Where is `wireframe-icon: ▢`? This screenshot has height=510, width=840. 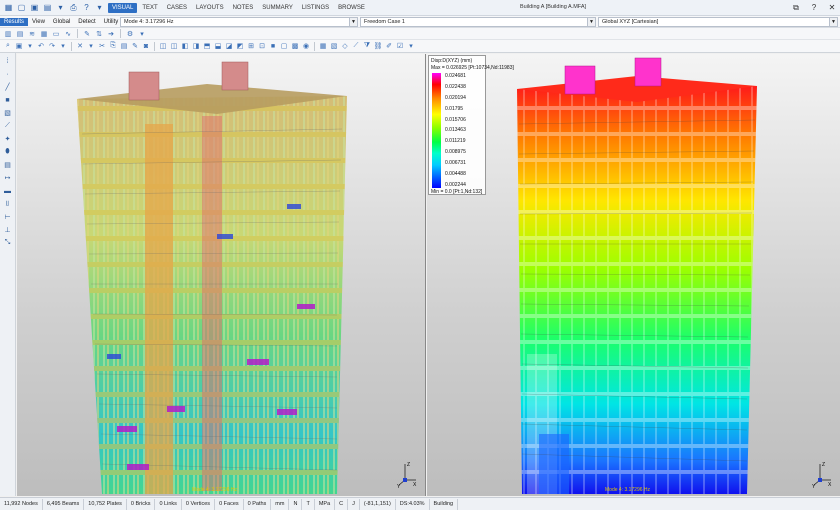
wireframe-icon: ▢ is located at coordinates (284, 46).